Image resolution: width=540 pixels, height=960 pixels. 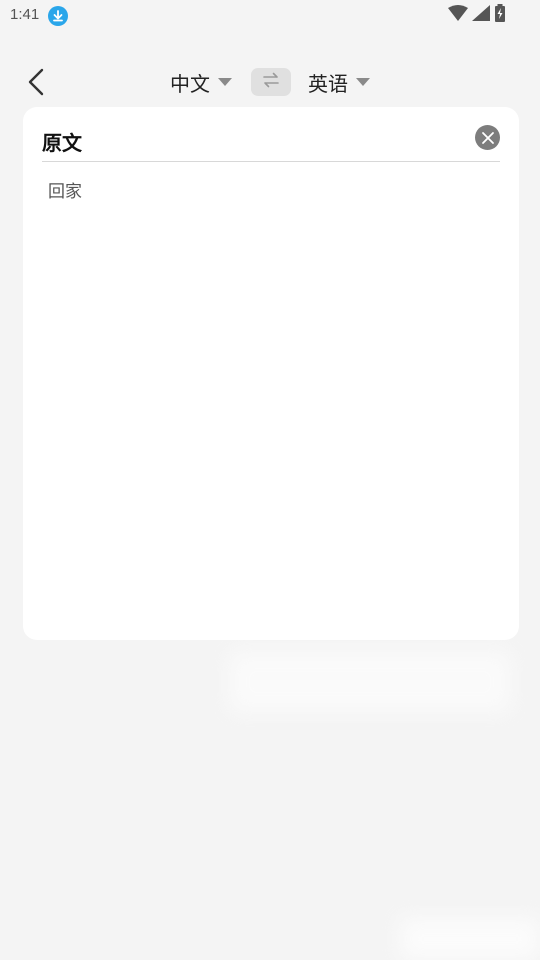 I want to click on download-icon, so click(x=58, y=16).